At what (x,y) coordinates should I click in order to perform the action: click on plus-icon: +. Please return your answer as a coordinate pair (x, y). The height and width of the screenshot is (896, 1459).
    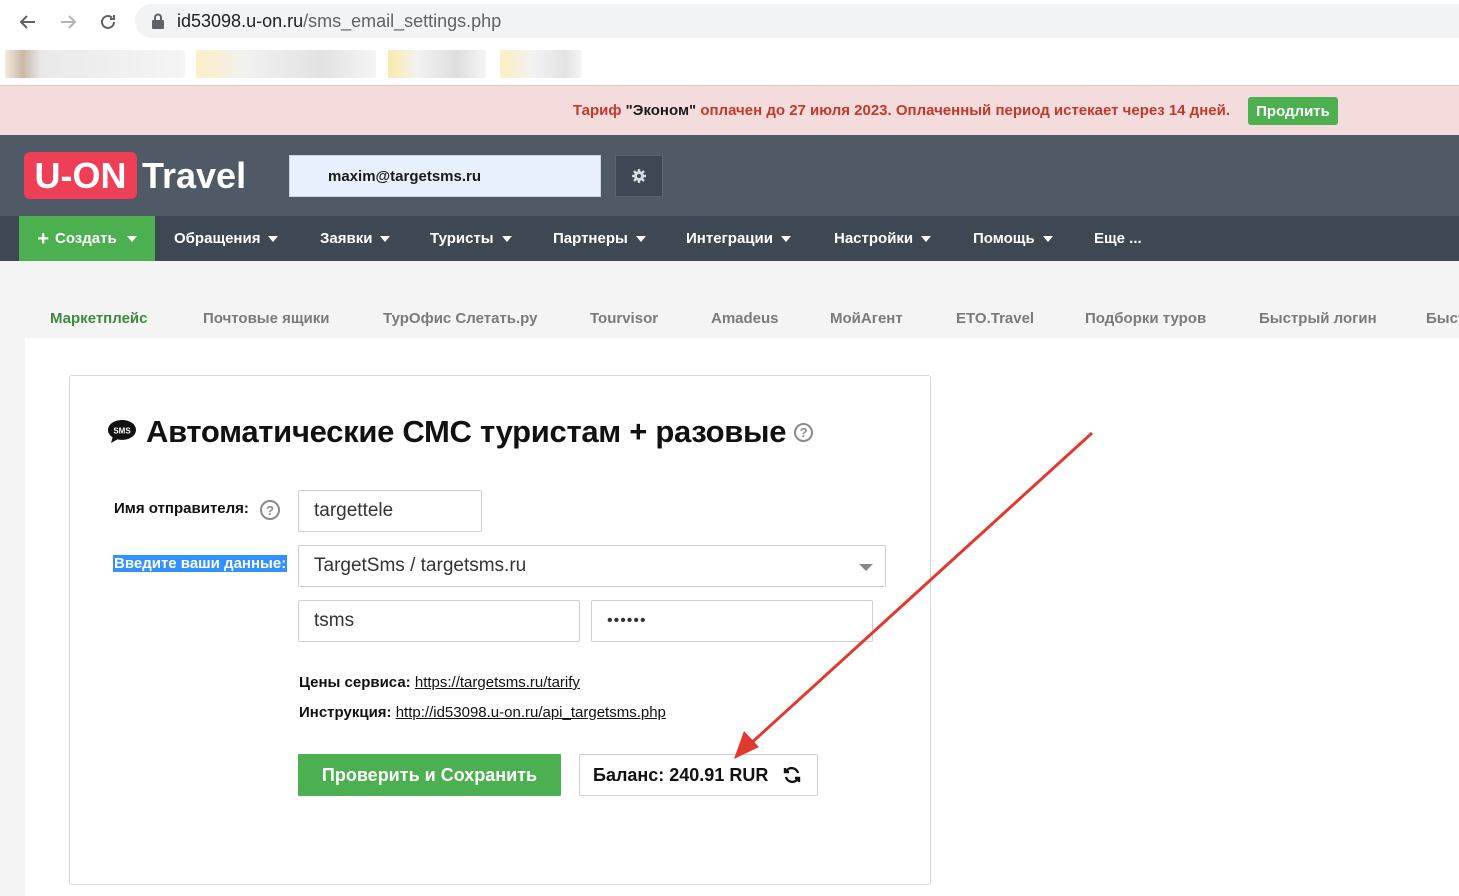
    Looking at the image, I should click on (43, 238).